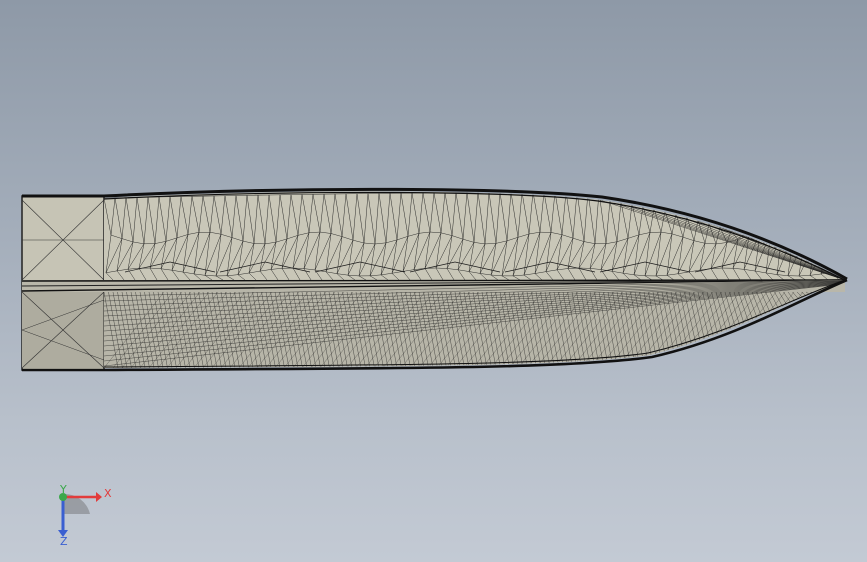  I want to click on z-axis-label: Z, so click(64, 541).